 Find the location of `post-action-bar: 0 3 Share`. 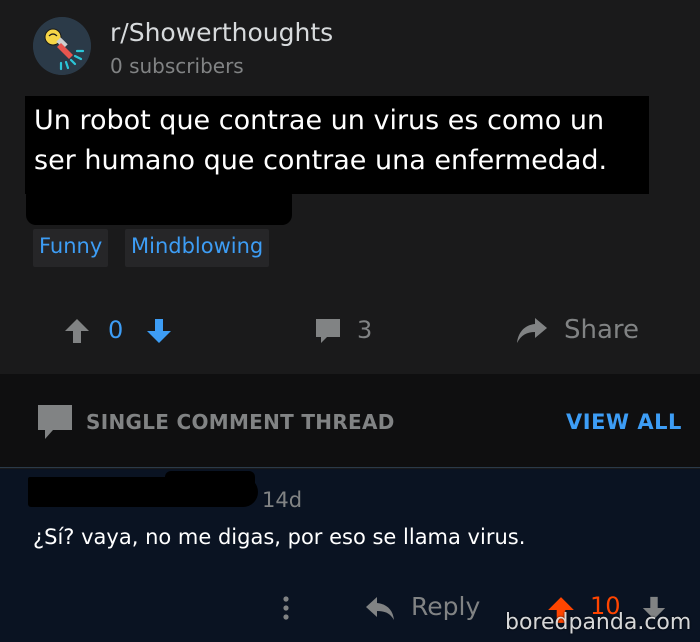

post-action-bar: 0 3 Share is located at coordinates (350, 330).